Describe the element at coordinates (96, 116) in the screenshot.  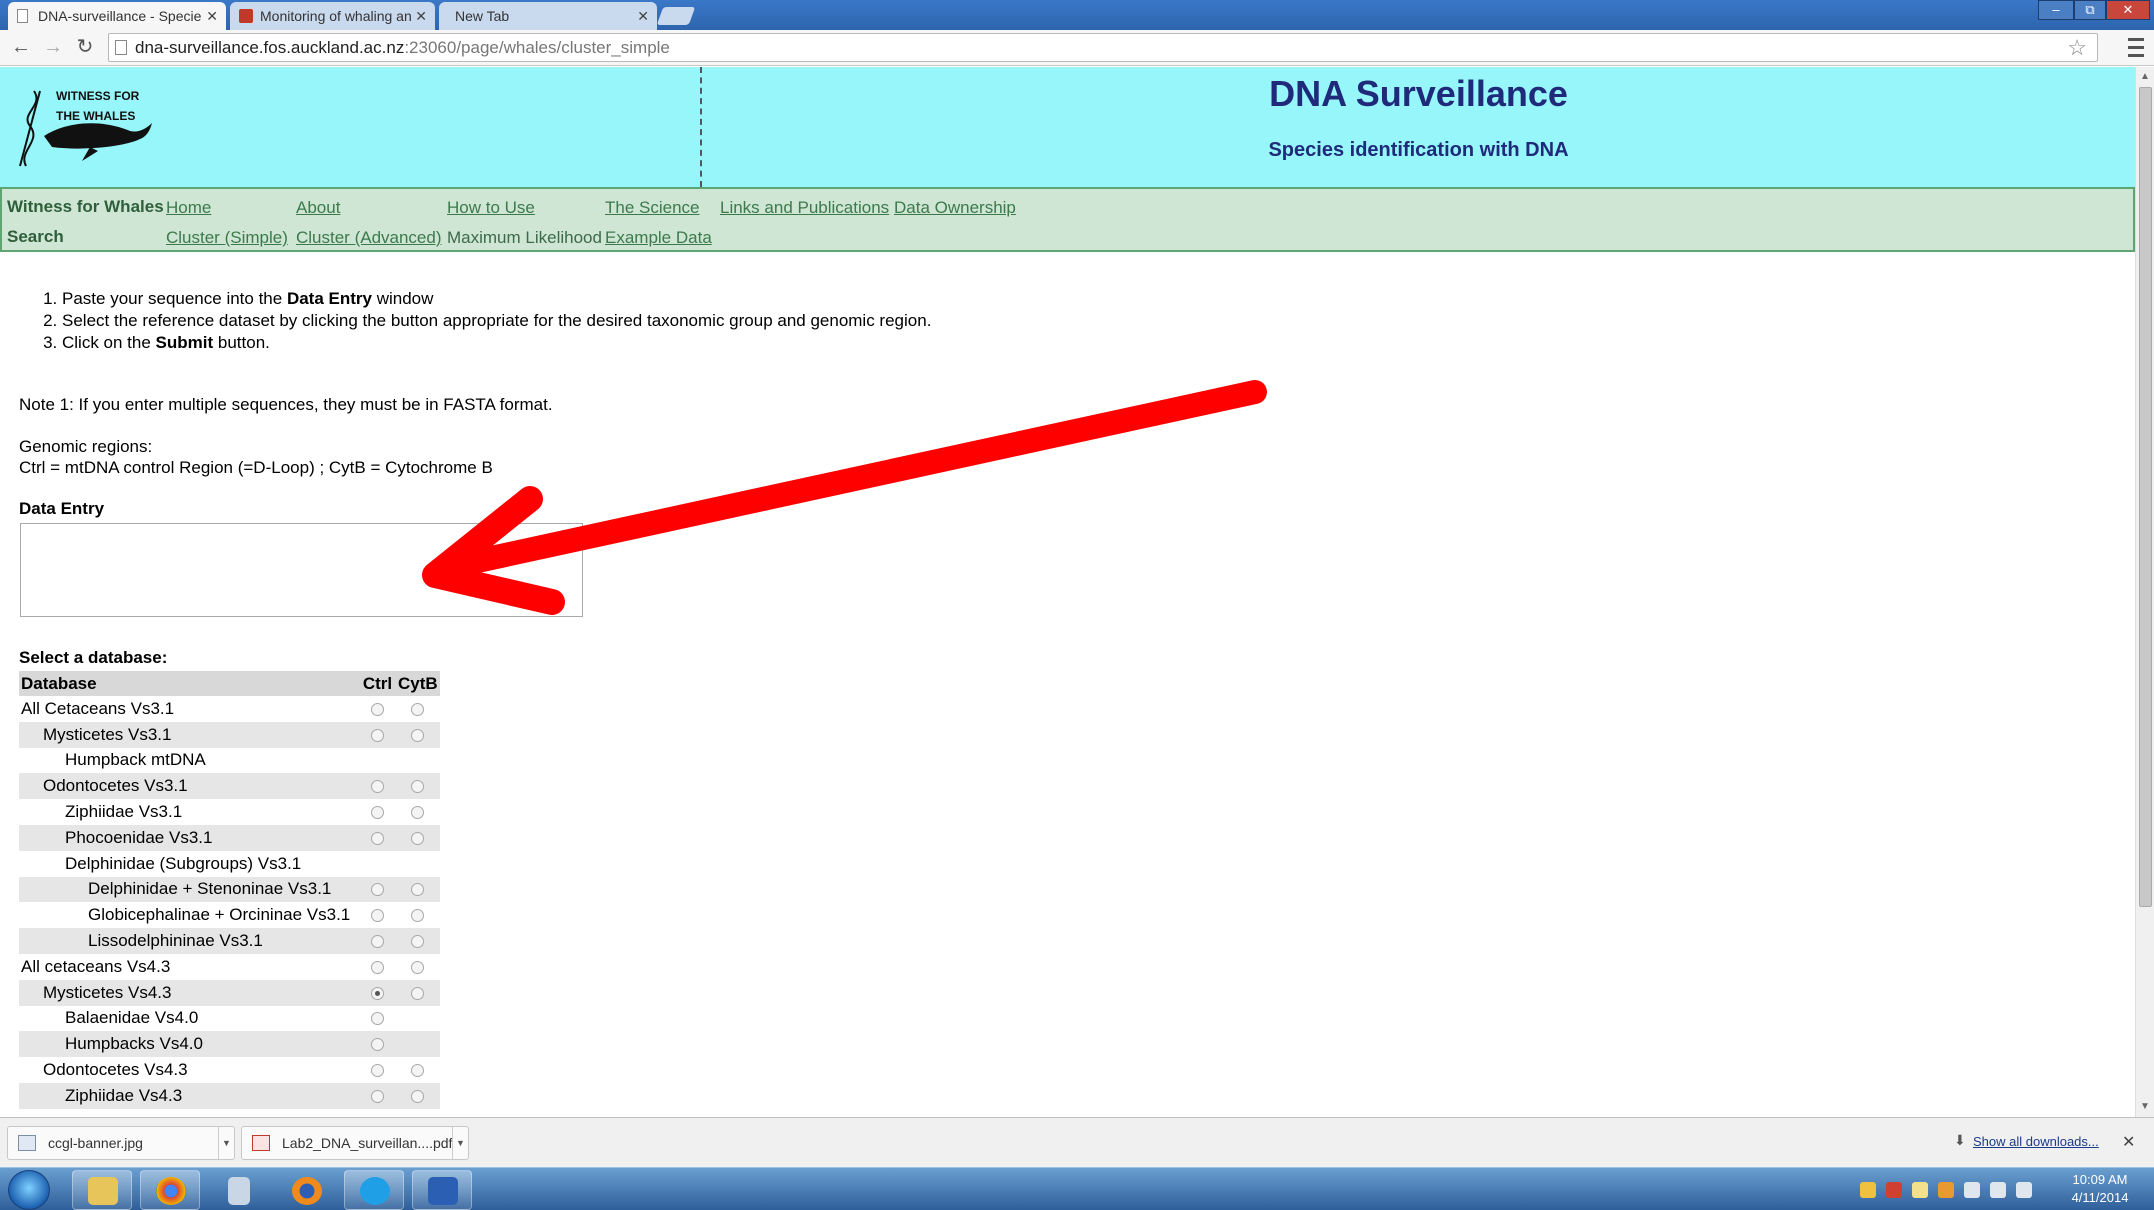
I see `logo-text-line2: THE WHALES` at that location.